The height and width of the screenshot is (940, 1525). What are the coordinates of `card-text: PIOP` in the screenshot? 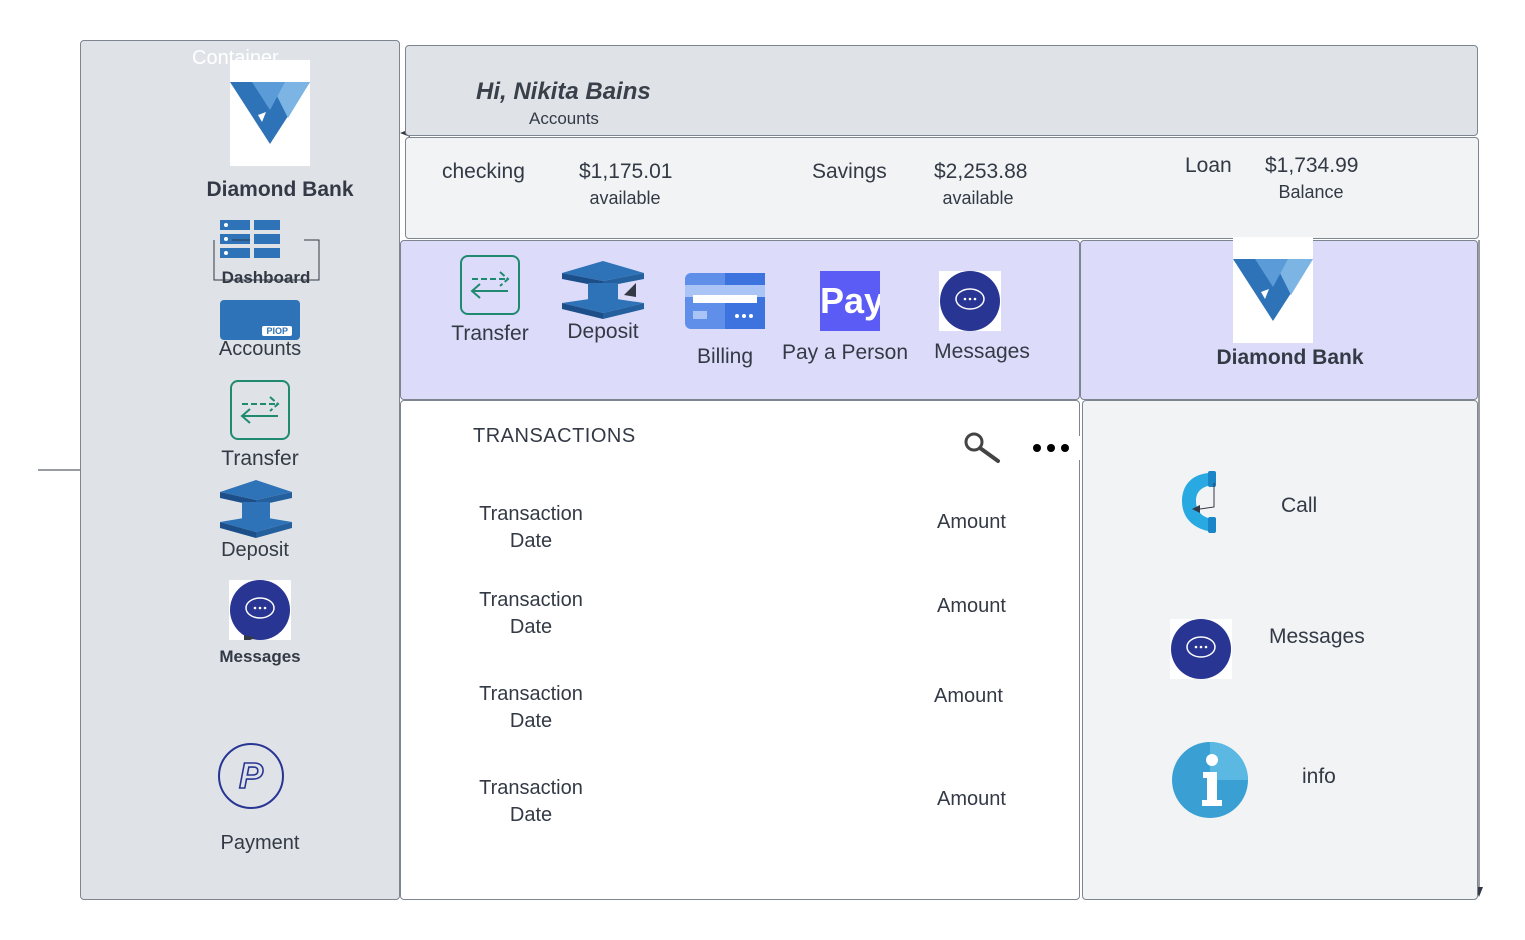 It's located at (277, 331).